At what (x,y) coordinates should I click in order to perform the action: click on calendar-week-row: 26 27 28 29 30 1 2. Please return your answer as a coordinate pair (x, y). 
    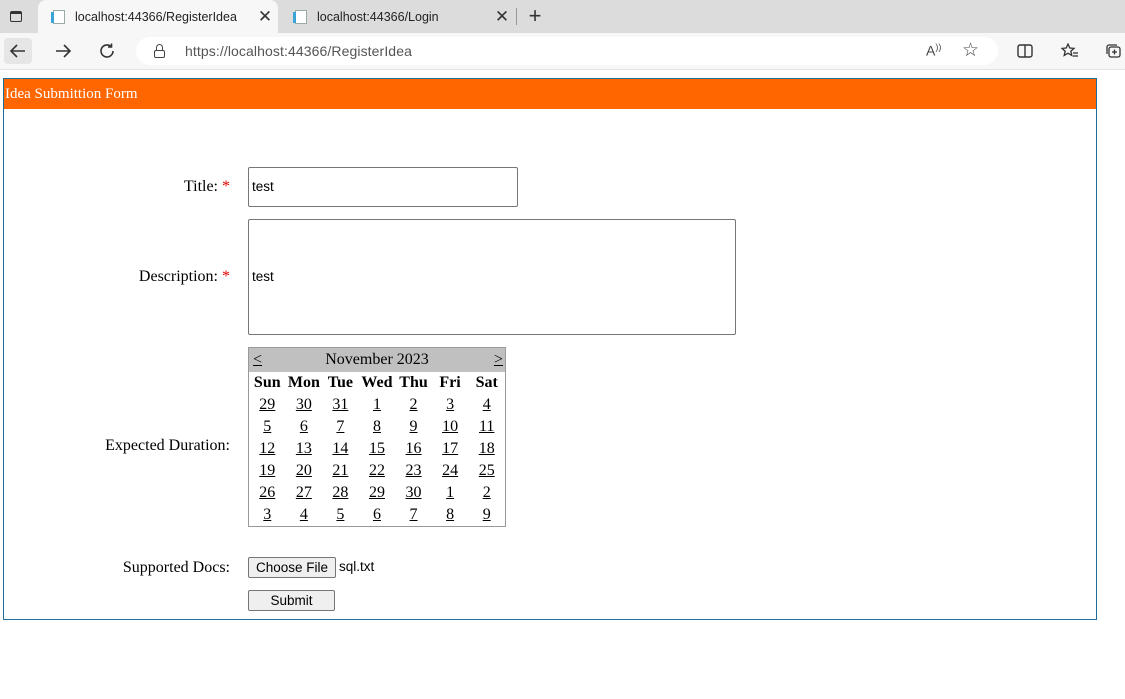
    Looking at the image, I should click on (377, 493).